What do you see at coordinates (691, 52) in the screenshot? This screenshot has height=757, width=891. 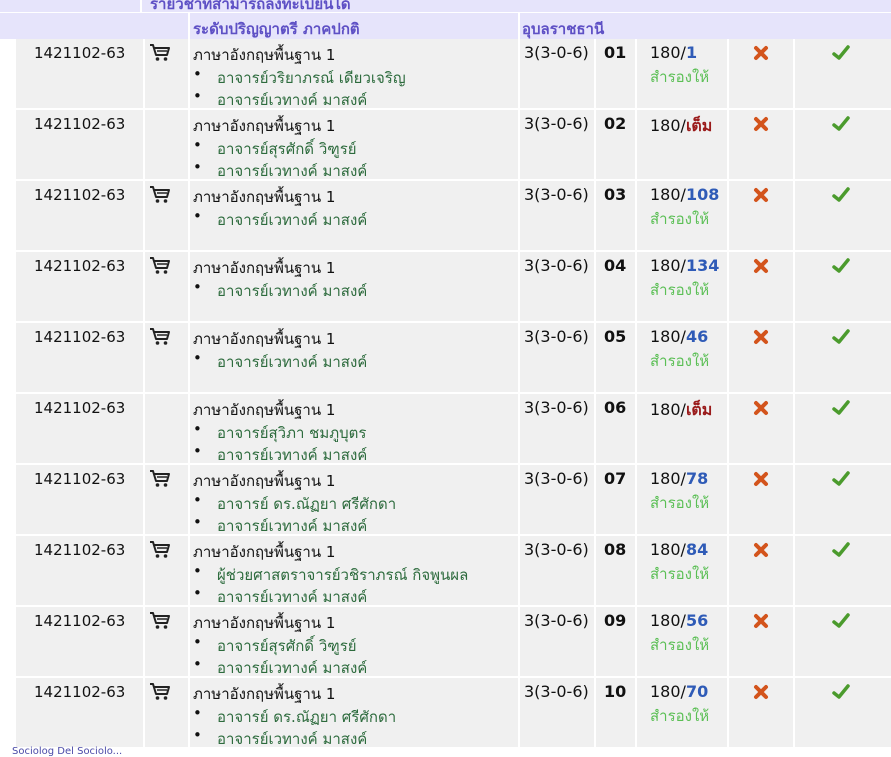 I see `seat-remaining: 1` at bounding box center [691, 52].